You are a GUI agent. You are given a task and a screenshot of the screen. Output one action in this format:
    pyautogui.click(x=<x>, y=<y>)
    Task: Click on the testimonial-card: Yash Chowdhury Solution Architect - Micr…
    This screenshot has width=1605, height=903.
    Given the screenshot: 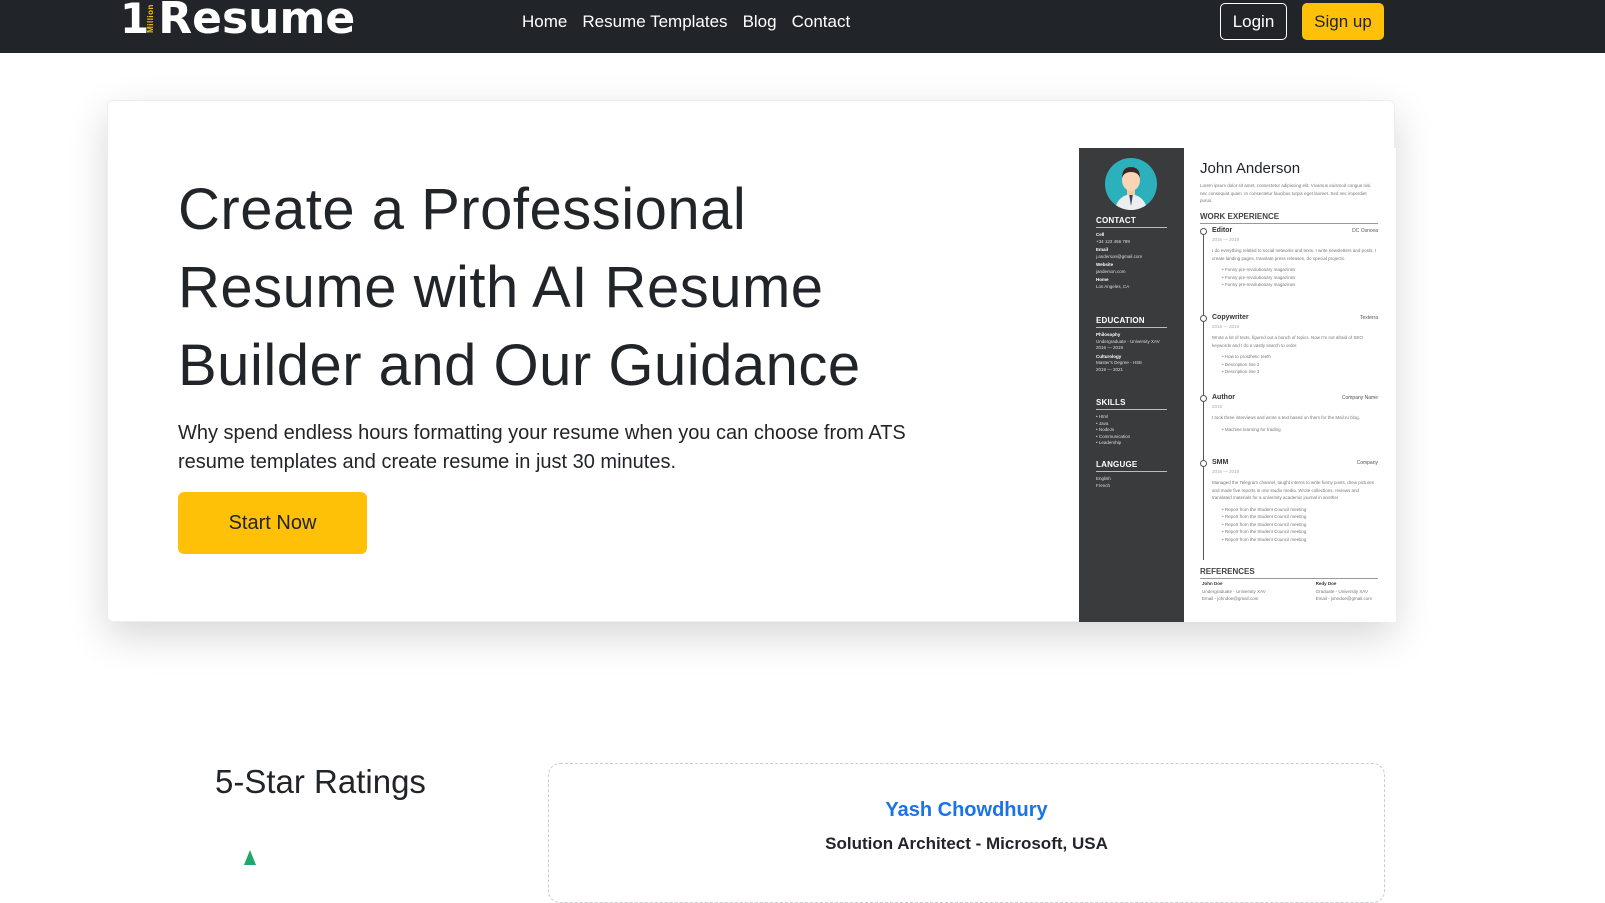 What is the action you would take?
    pyautogui.click(x=966, y=833)
    